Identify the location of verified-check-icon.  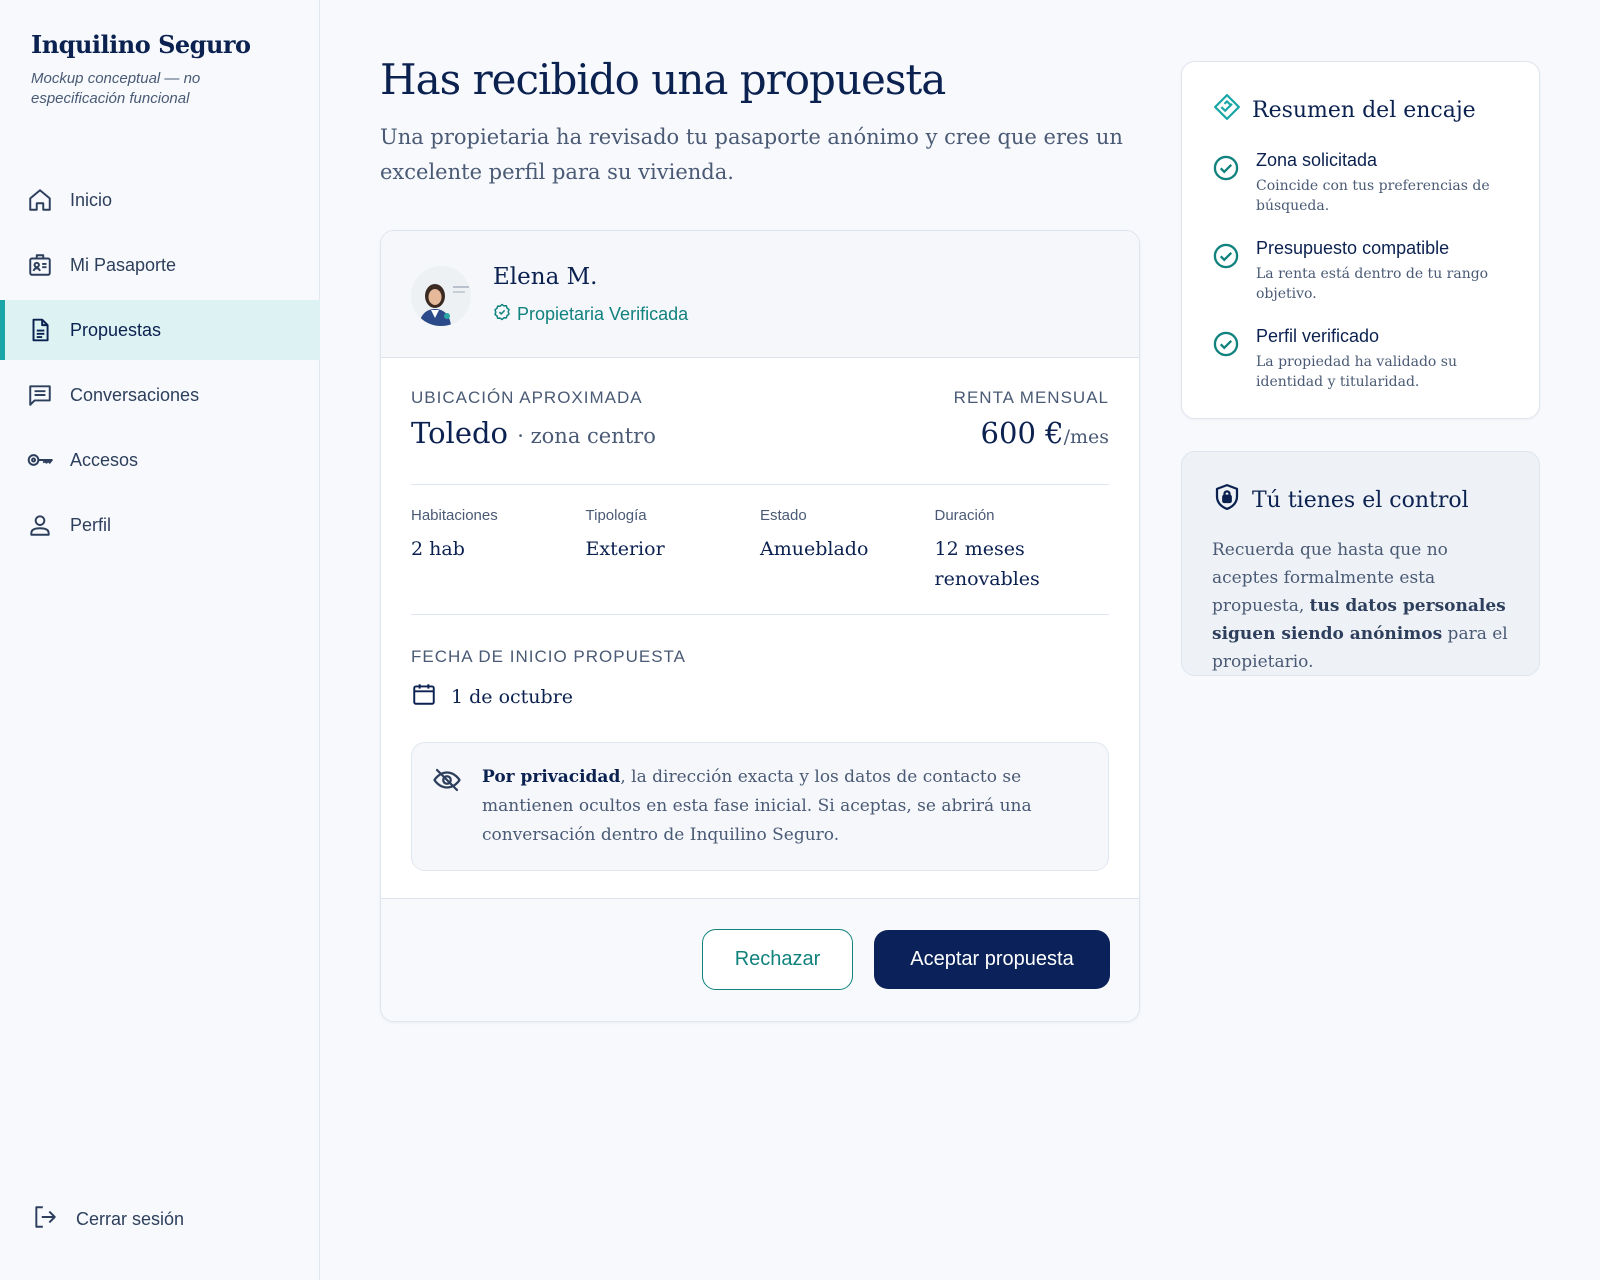
(502, 314).